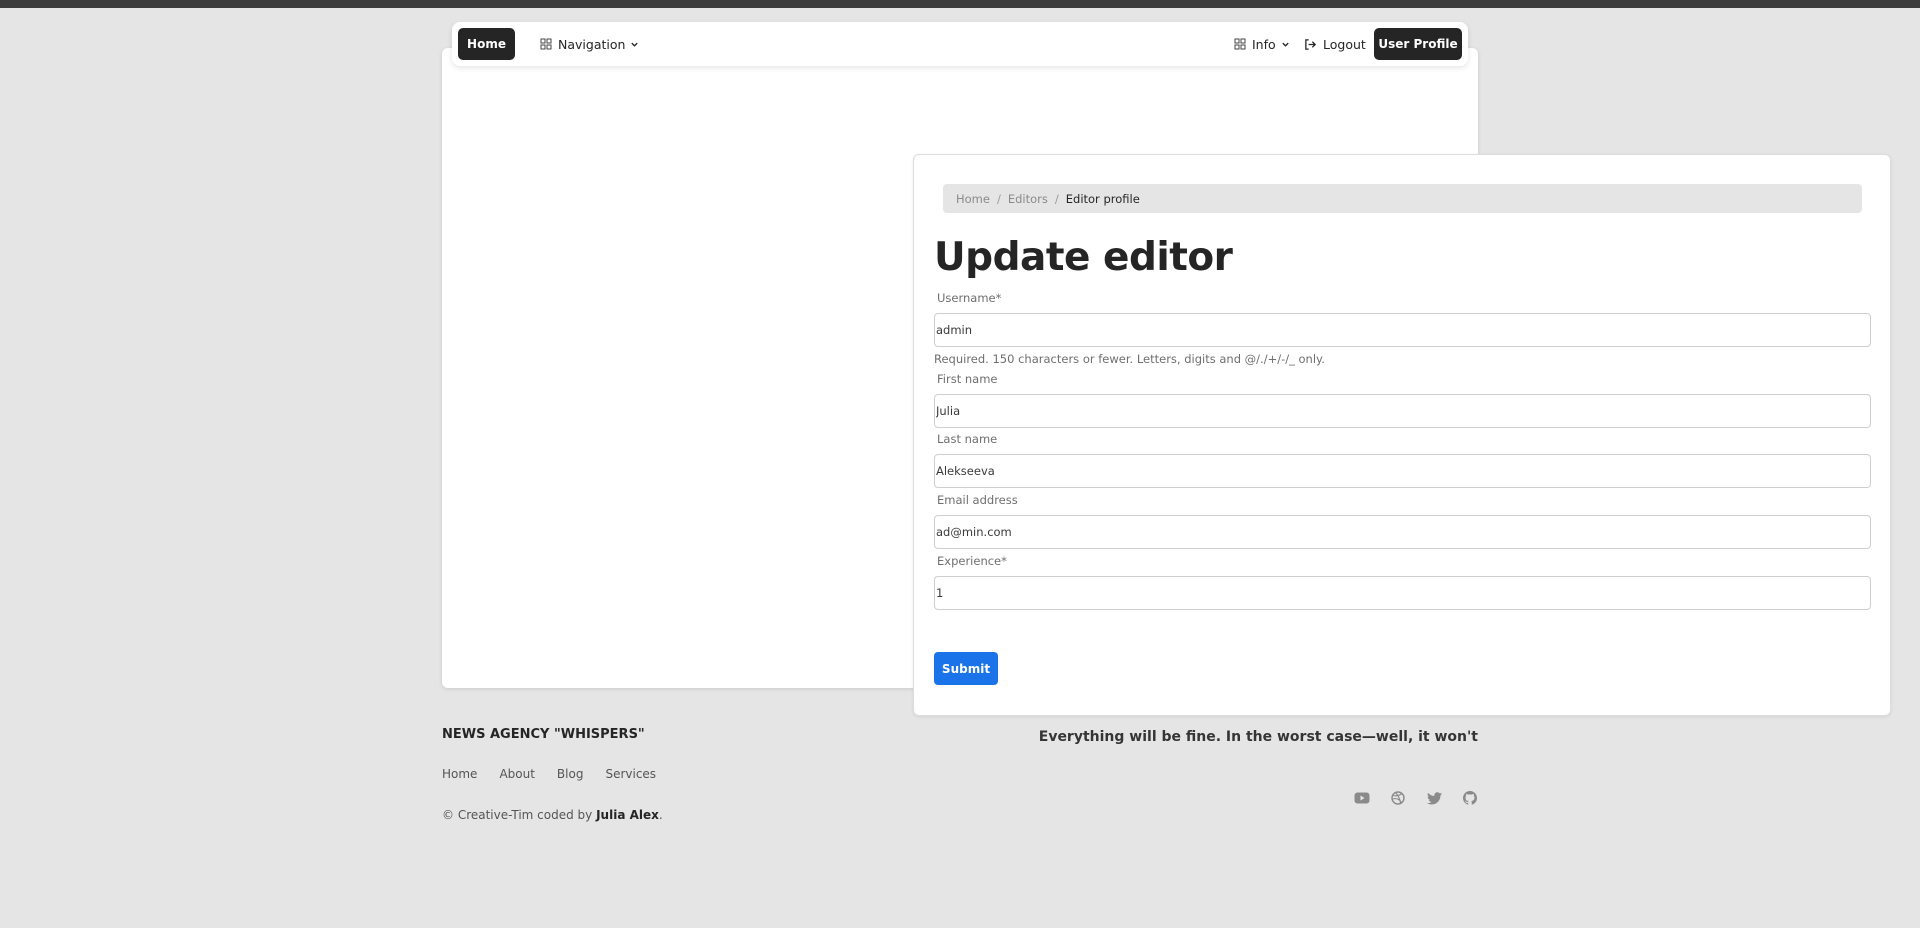  What do you see at coordinates (1311, 44) in the screenshot?
I see `logout-icon` at bounding box center [1311, 44].